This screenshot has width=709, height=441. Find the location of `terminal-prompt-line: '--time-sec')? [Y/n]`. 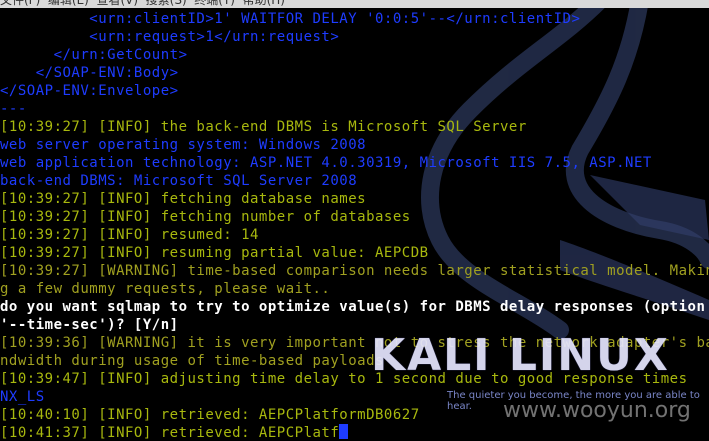

terminal-prompt-line: '--time-sec')? [Y/n] is located at coordinates (89, 325).